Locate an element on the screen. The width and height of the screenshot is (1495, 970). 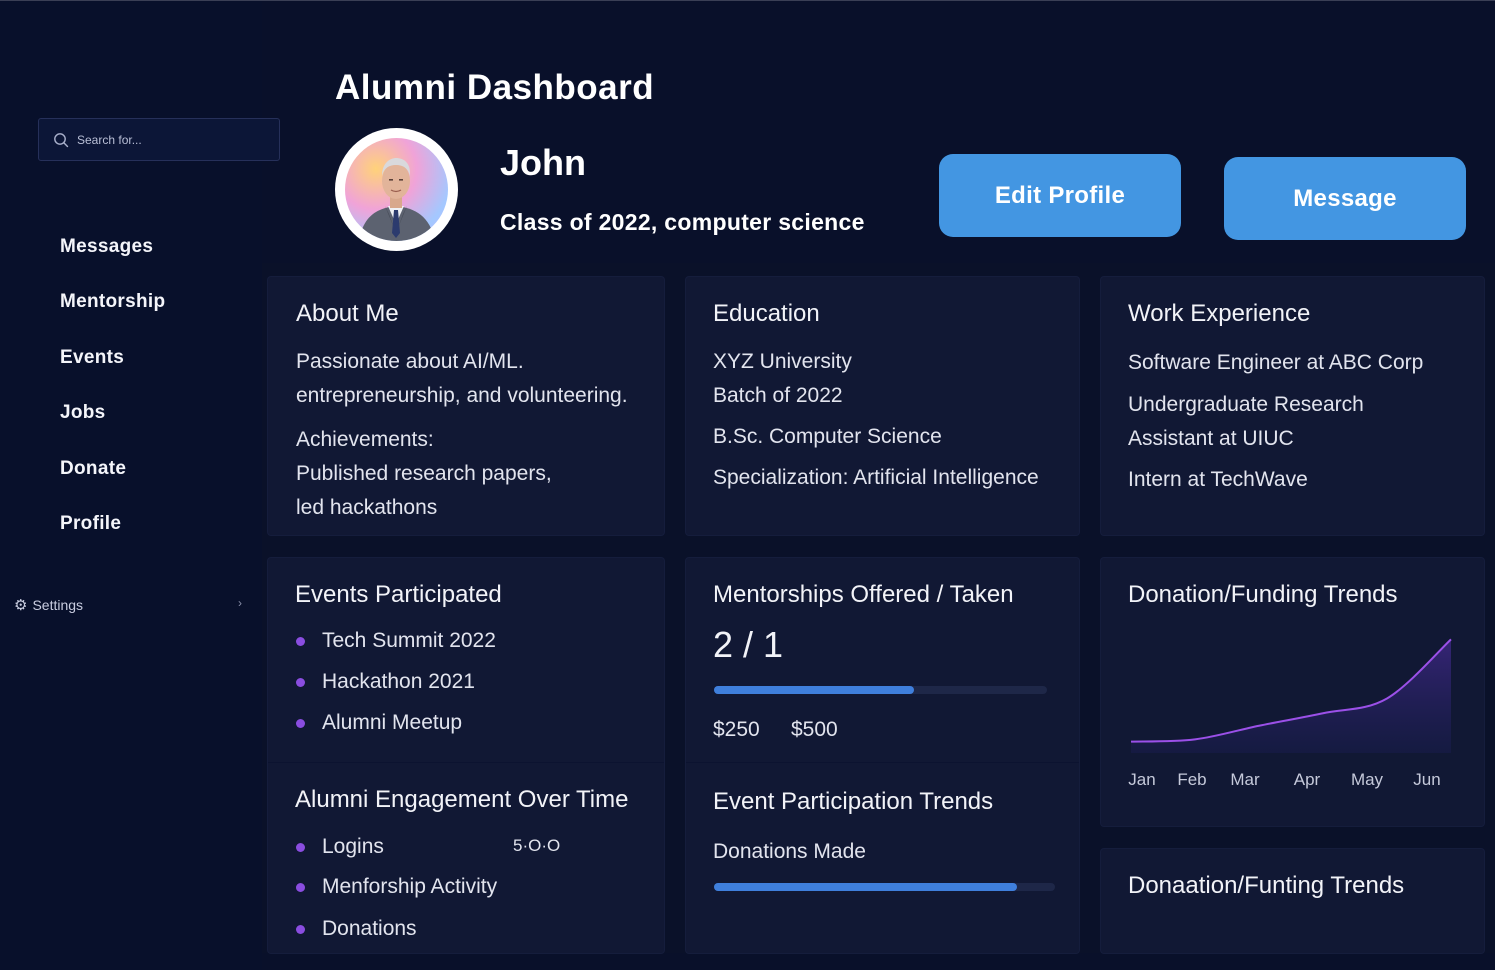
avatar is located at coordinates (396, 189).